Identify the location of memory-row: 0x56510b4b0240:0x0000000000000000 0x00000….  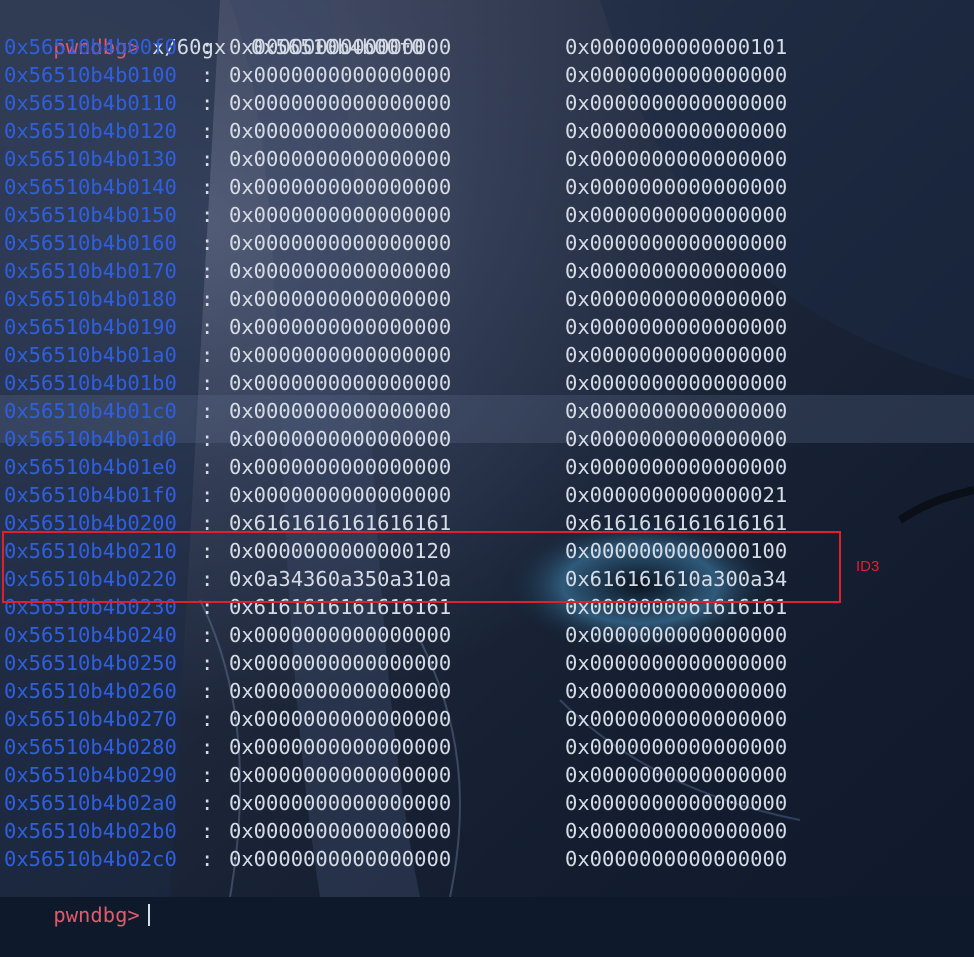
(396, 635).